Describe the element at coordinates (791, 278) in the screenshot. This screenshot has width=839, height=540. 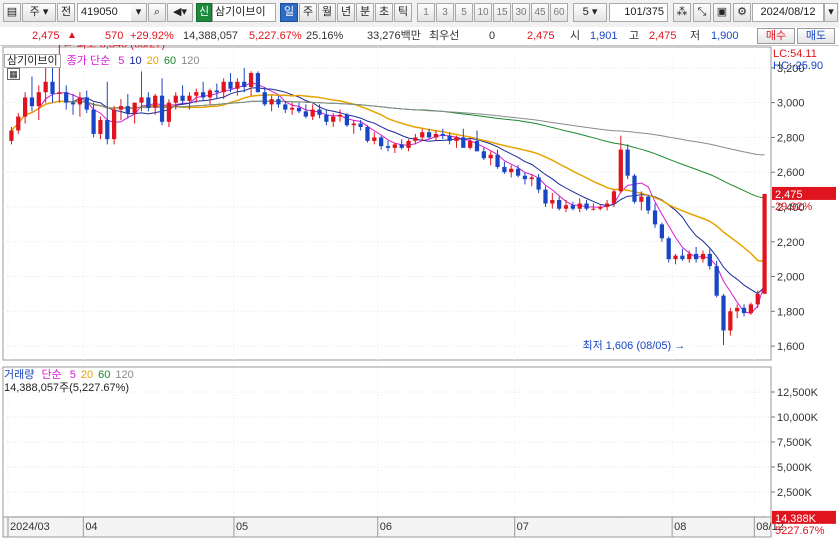
I see `price-tick-label: 2,000` at that location.